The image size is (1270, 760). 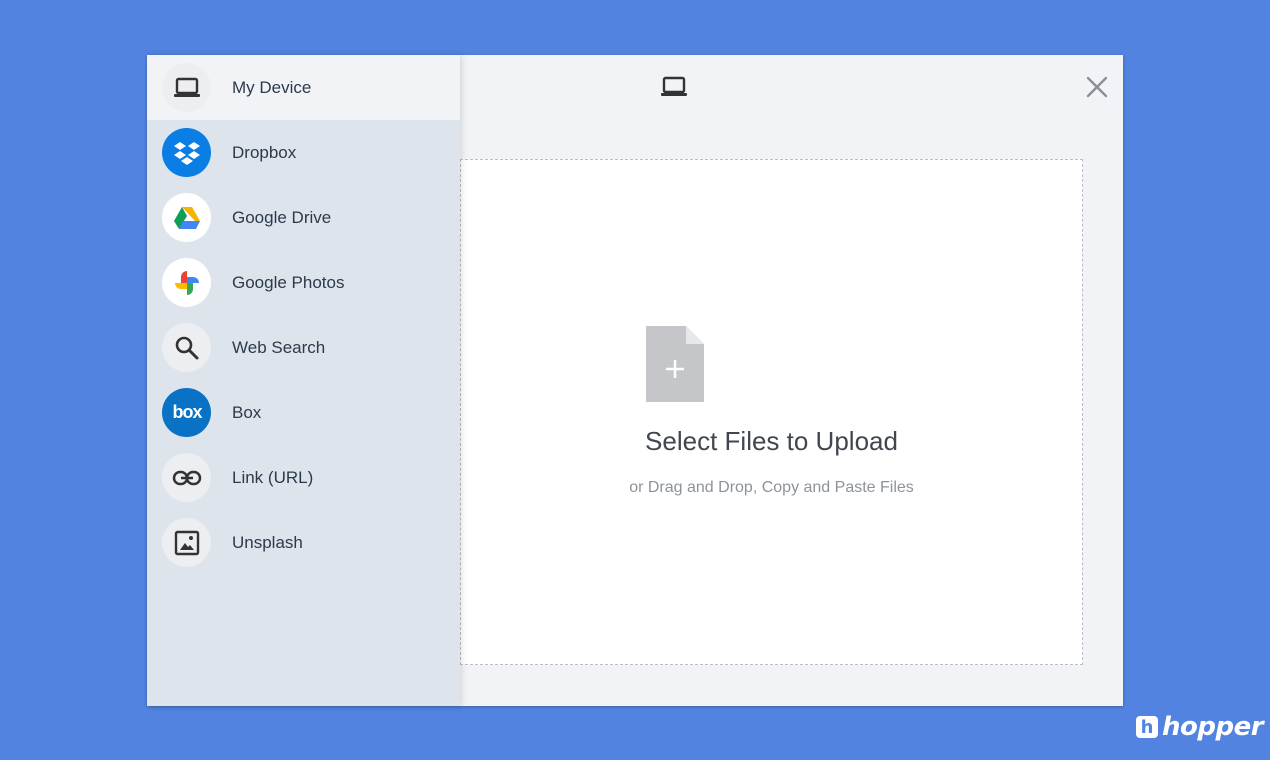 What do you see at coordinates (288, 282) in the screenshot?
I see `sidebar-item-label: Google Photos` at bounding box center [288, 282].